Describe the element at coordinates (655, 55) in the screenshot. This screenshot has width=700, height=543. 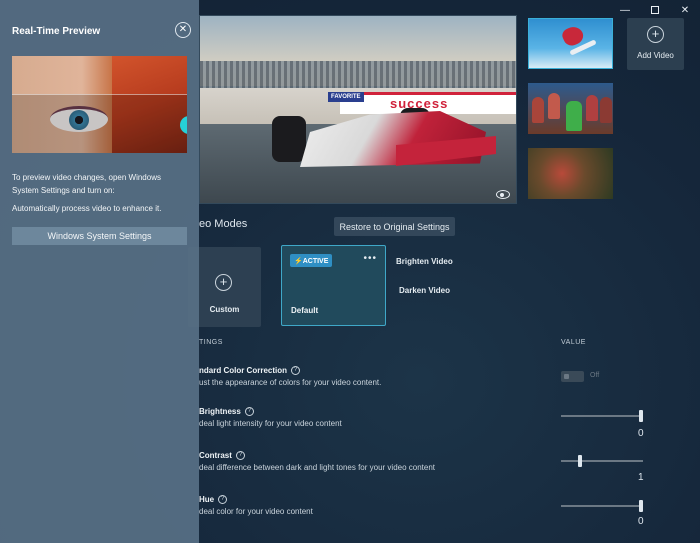
I see `add-video-label: Add Video` at that location.